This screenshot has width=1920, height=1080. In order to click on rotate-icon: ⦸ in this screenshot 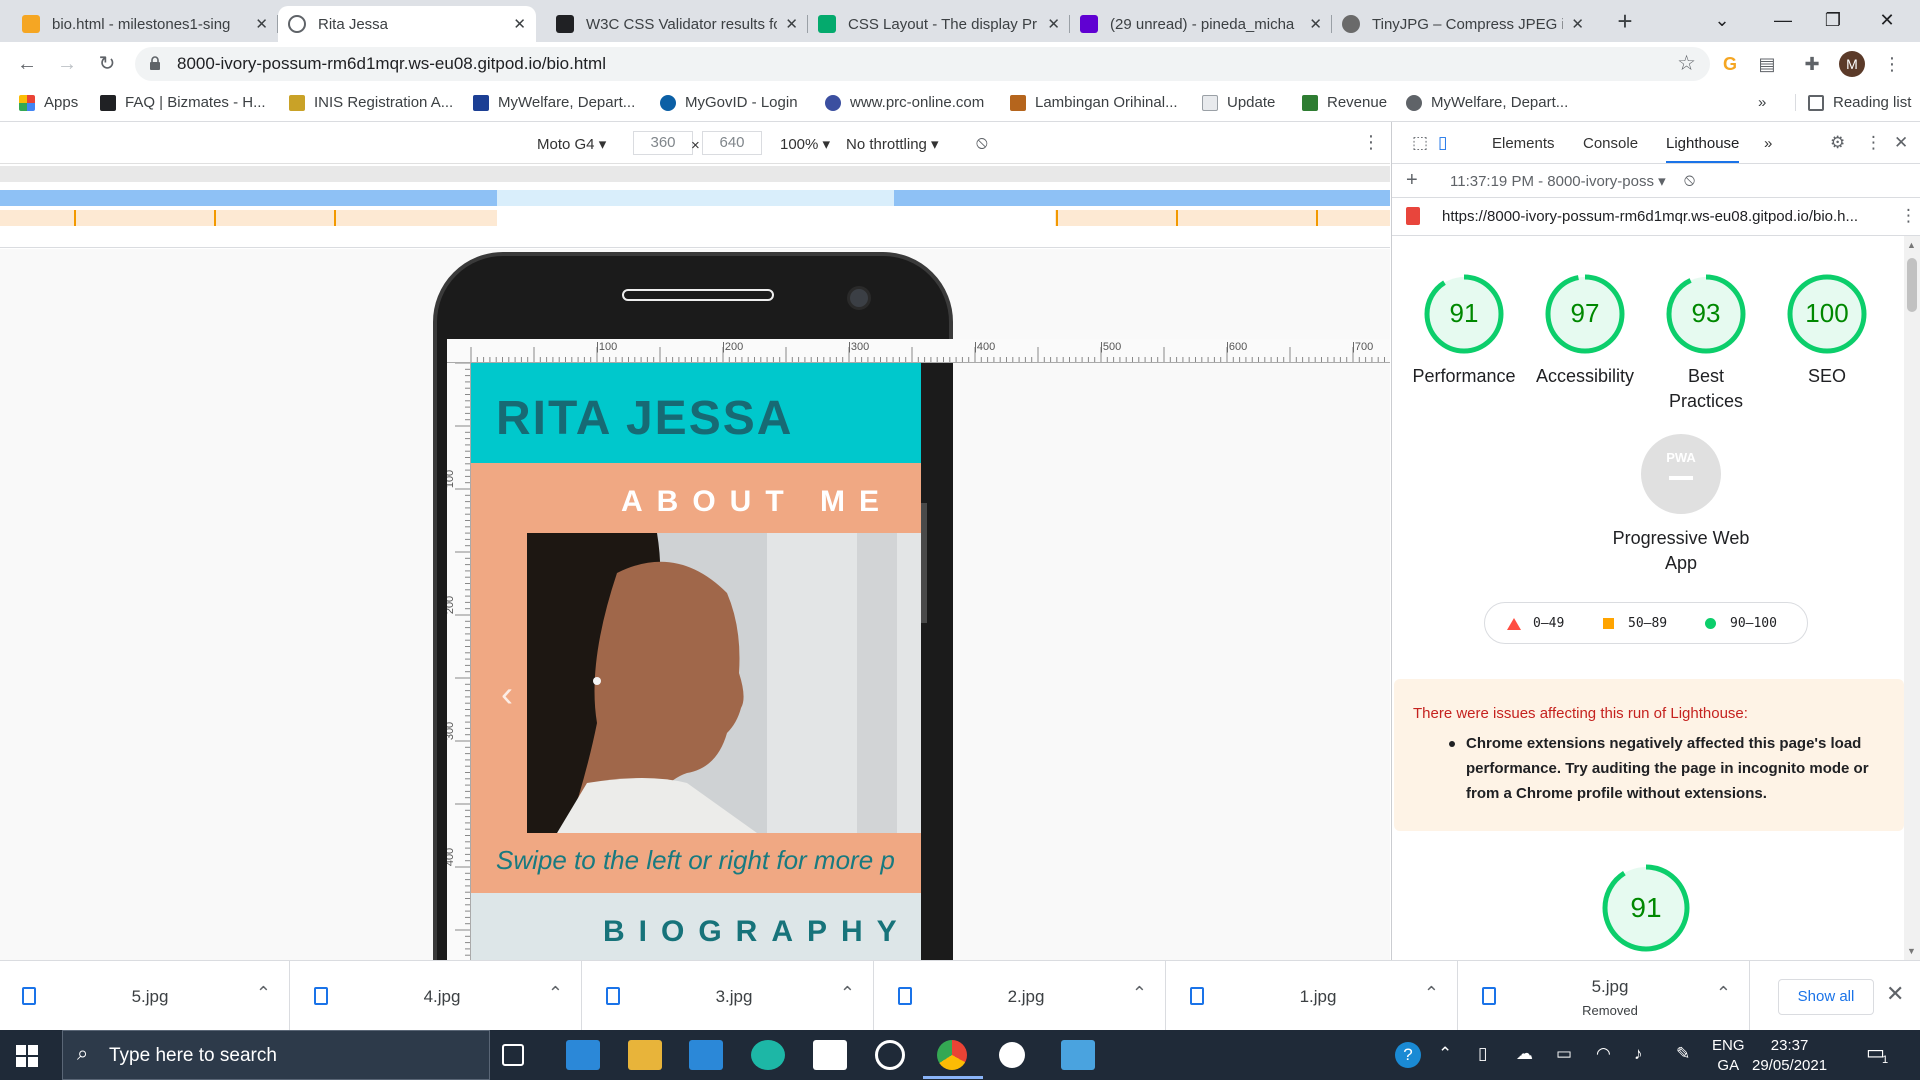, I will do `click(982, 142)`.